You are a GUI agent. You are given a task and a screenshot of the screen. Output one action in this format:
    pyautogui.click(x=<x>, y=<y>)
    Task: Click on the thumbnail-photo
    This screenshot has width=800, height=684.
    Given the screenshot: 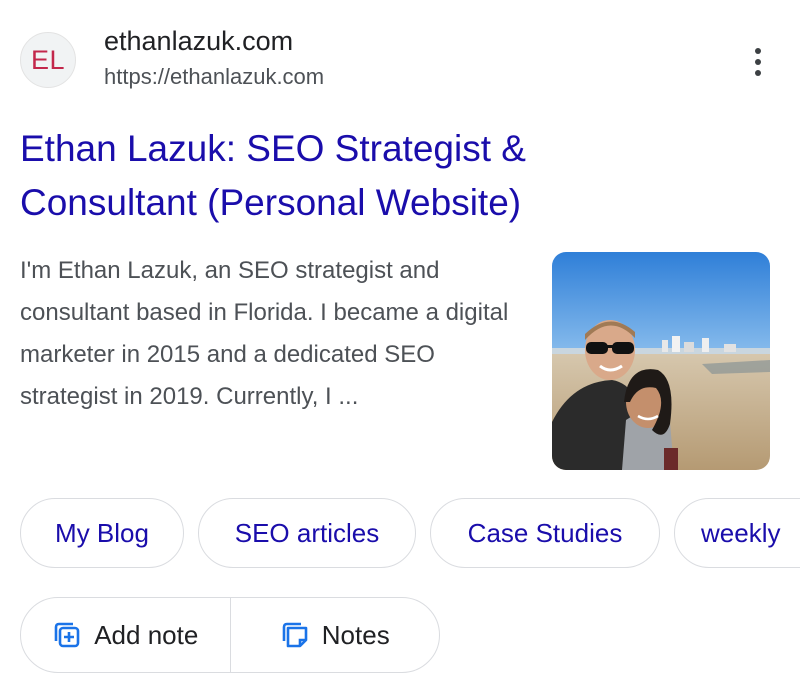 What is the action you would take?
    pyautogui.click(x=661, y=361)
    